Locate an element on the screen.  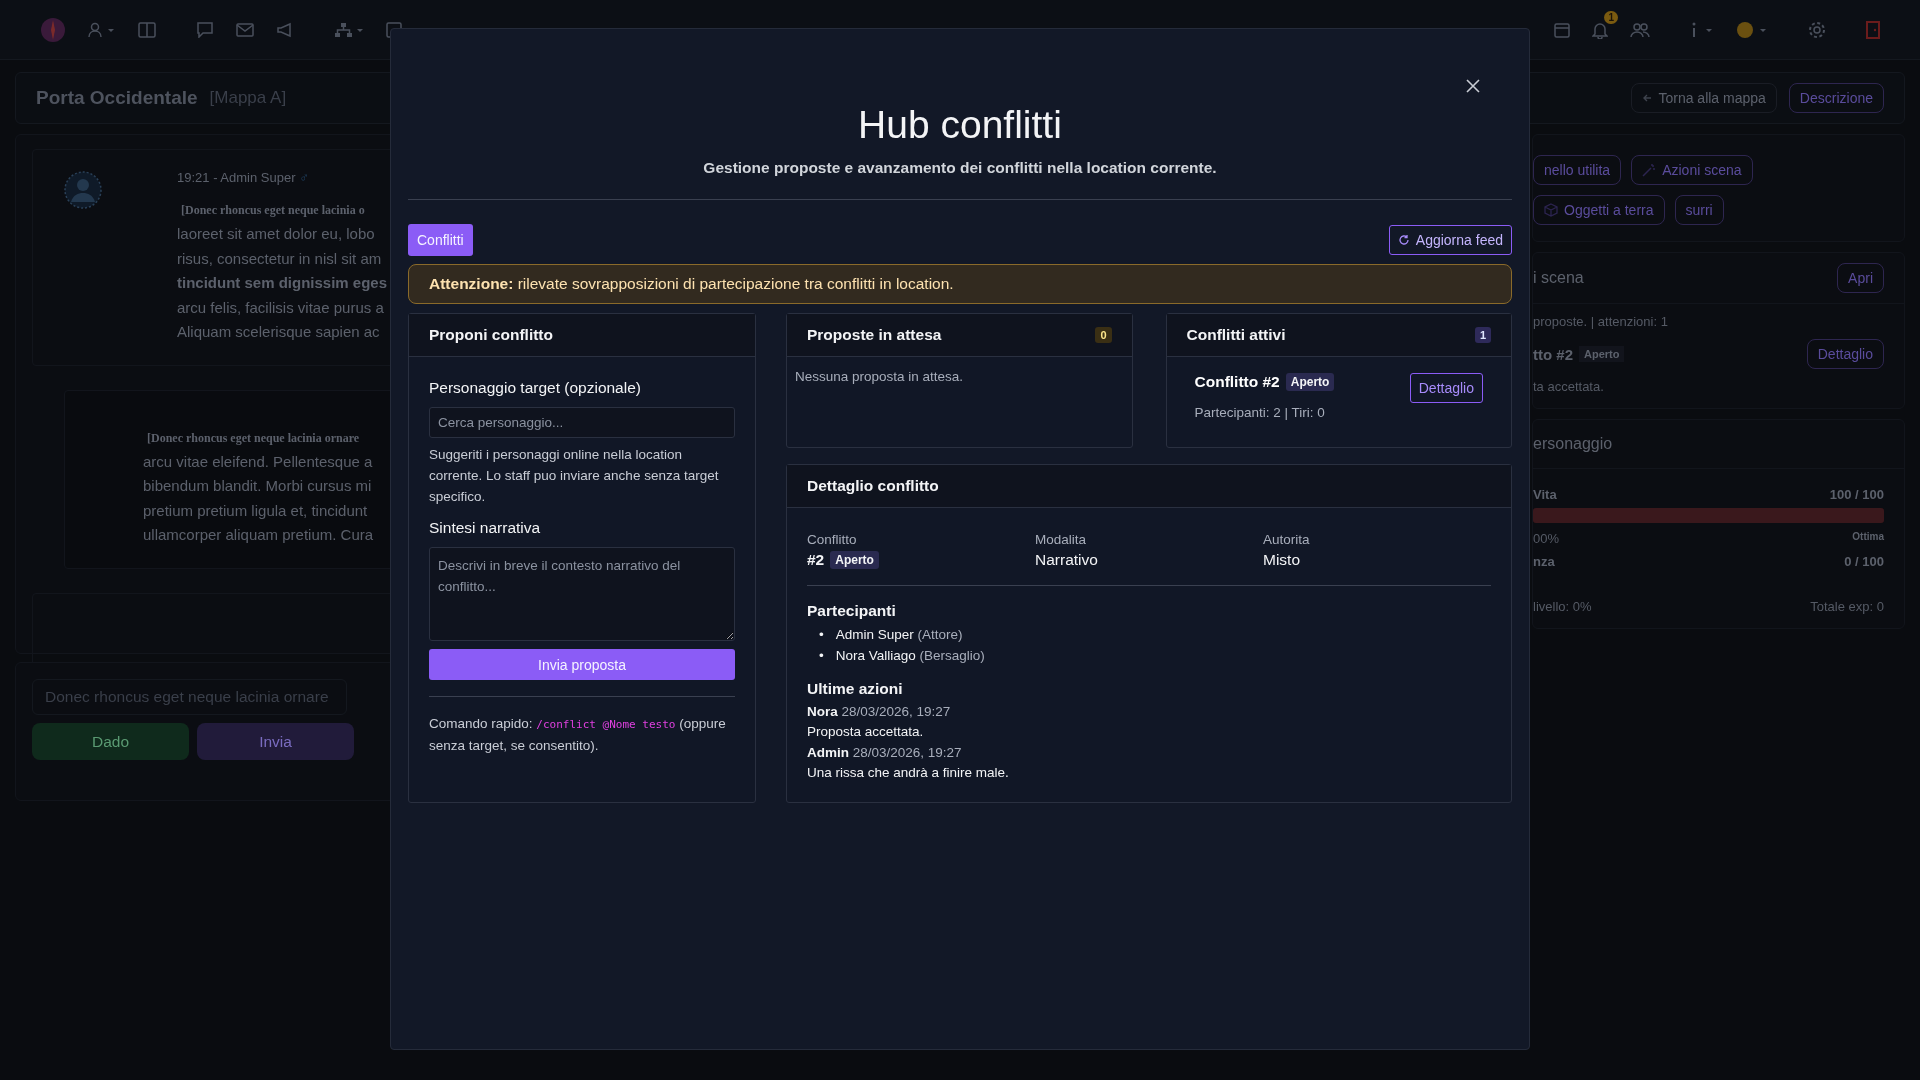
stat-label: nza is located at coordinates (1544, 561).